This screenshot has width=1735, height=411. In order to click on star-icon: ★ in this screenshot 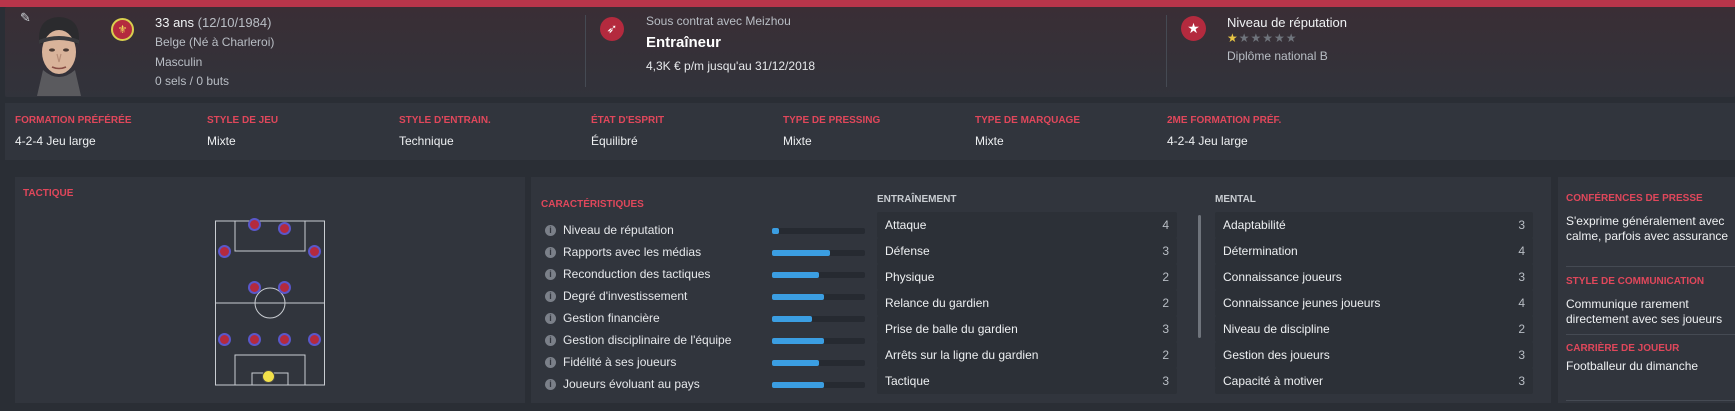, I will do `click(1193, 28)`.